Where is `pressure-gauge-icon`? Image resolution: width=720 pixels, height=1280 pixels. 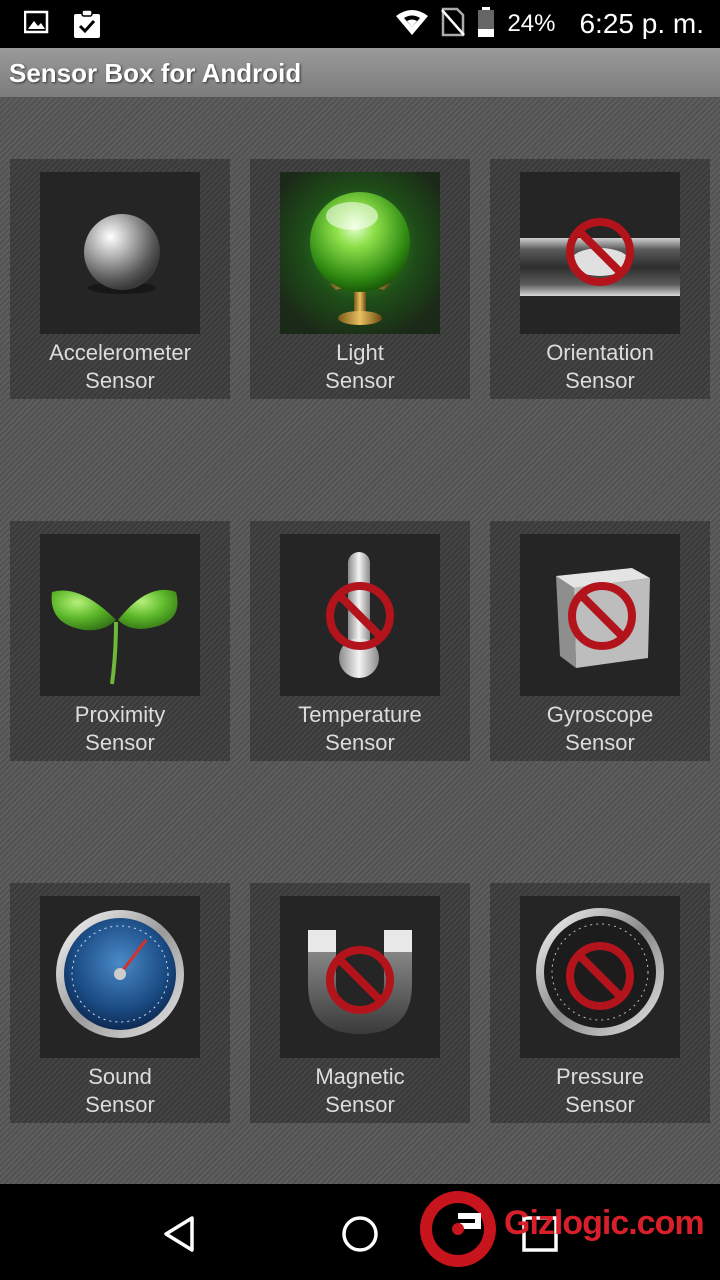
pressure-gauge-icon is located at coordinates (600, 977).